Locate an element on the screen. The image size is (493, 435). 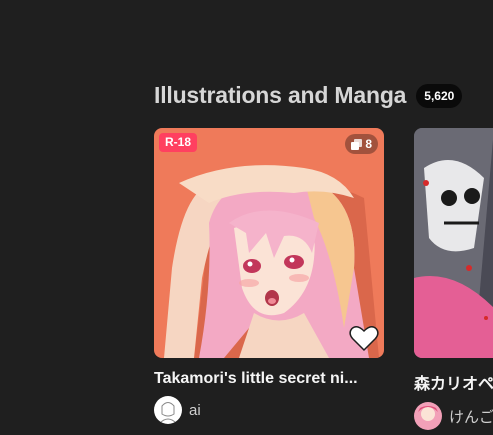
heart-icon is located at coordinates (364, 338).